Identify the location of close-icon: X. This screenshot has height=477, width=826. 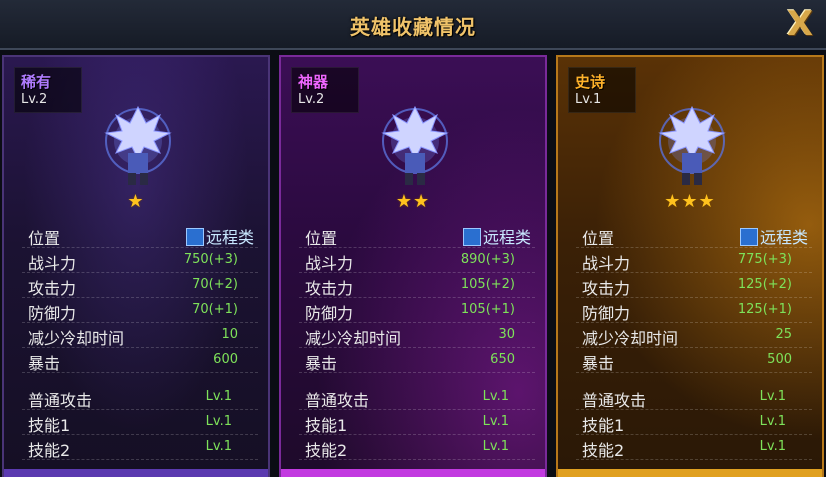
(800, 24).